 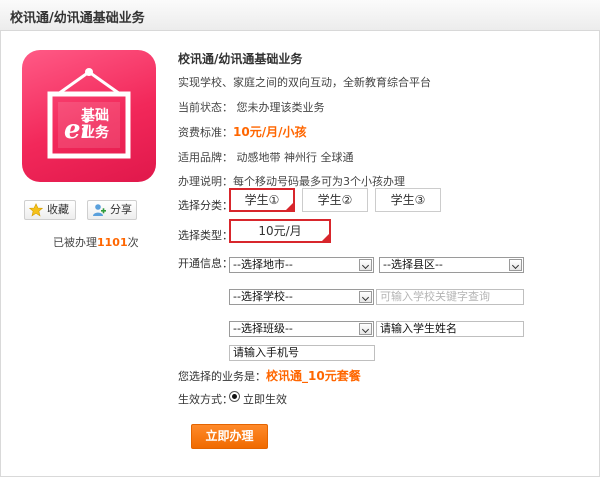 I want to click on effect-radio, so click(x=234, y=396).